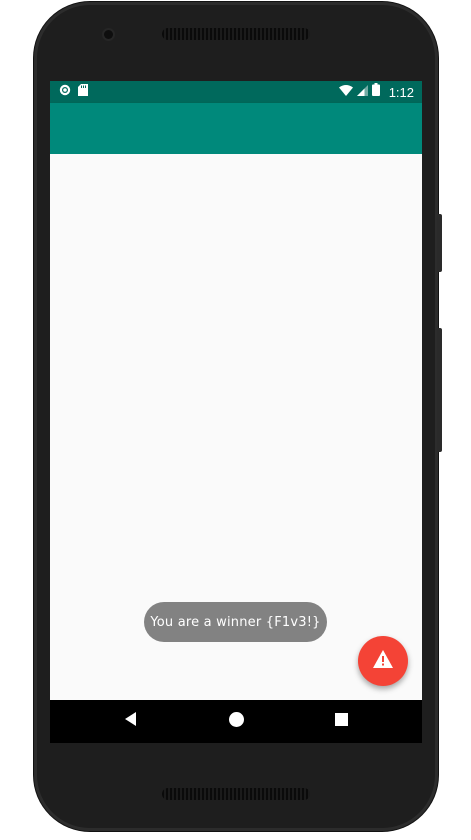 The height and width of the screenshot is (840, 471). Describe the element at coordinates (235, 622) in the screenshot. I see `toast-message: You are a winner {F1v3!}` at that location.